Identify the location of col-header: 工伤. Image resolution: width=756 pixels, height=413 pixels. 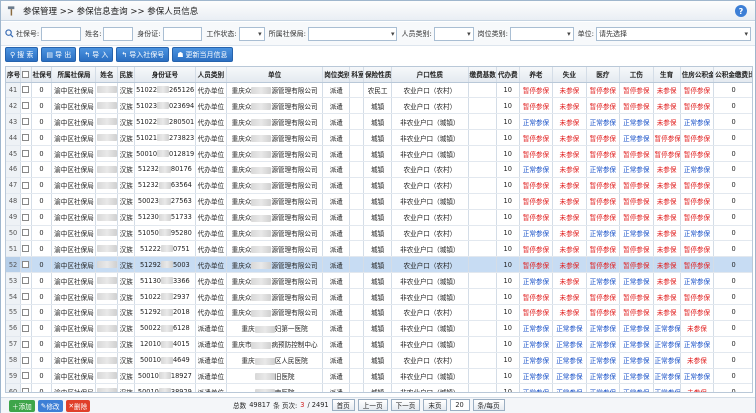
(636, 75).